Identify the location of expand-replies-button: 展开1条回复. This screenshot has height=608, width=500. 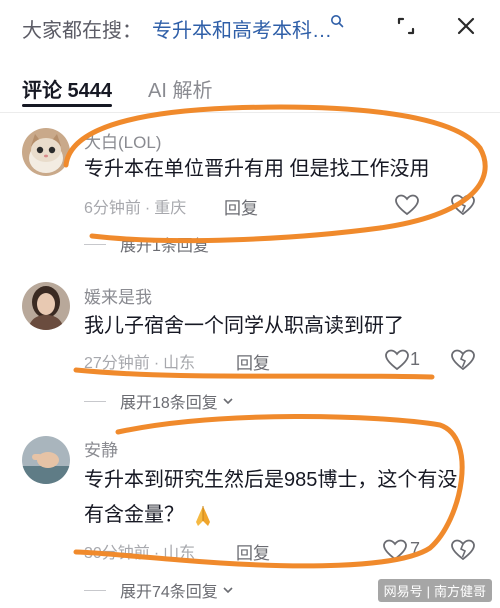
(146, 244).